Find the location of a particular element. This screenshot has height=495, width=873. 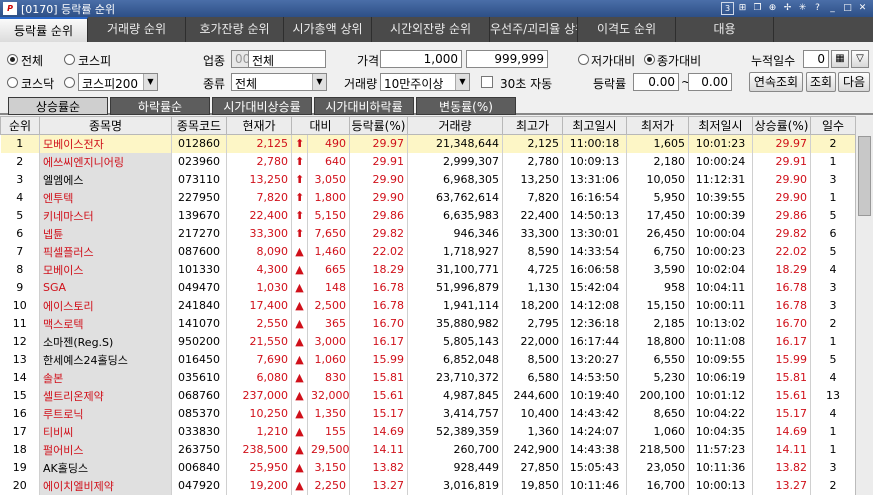

tab-disparity-rank: 이격도 순위 is located at coordinates (627, 29).